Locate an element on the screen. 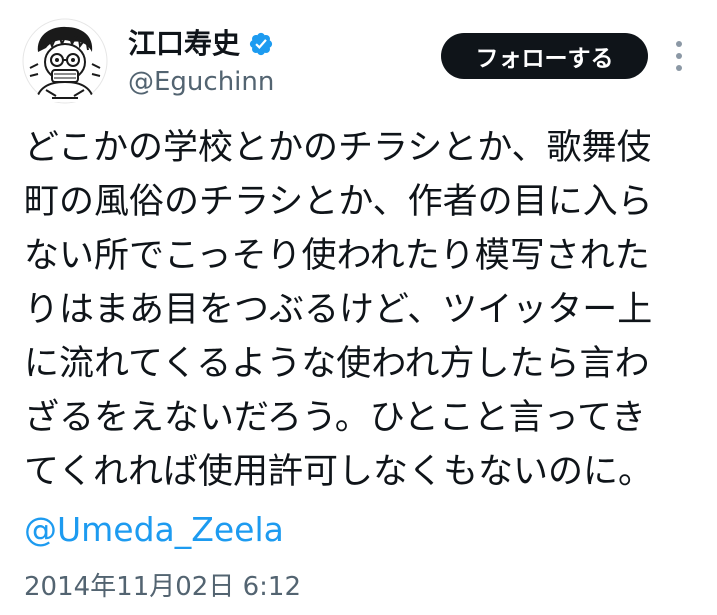 The image size is (717, 615). more-vertical-icon is located at coordinates (679, 56).